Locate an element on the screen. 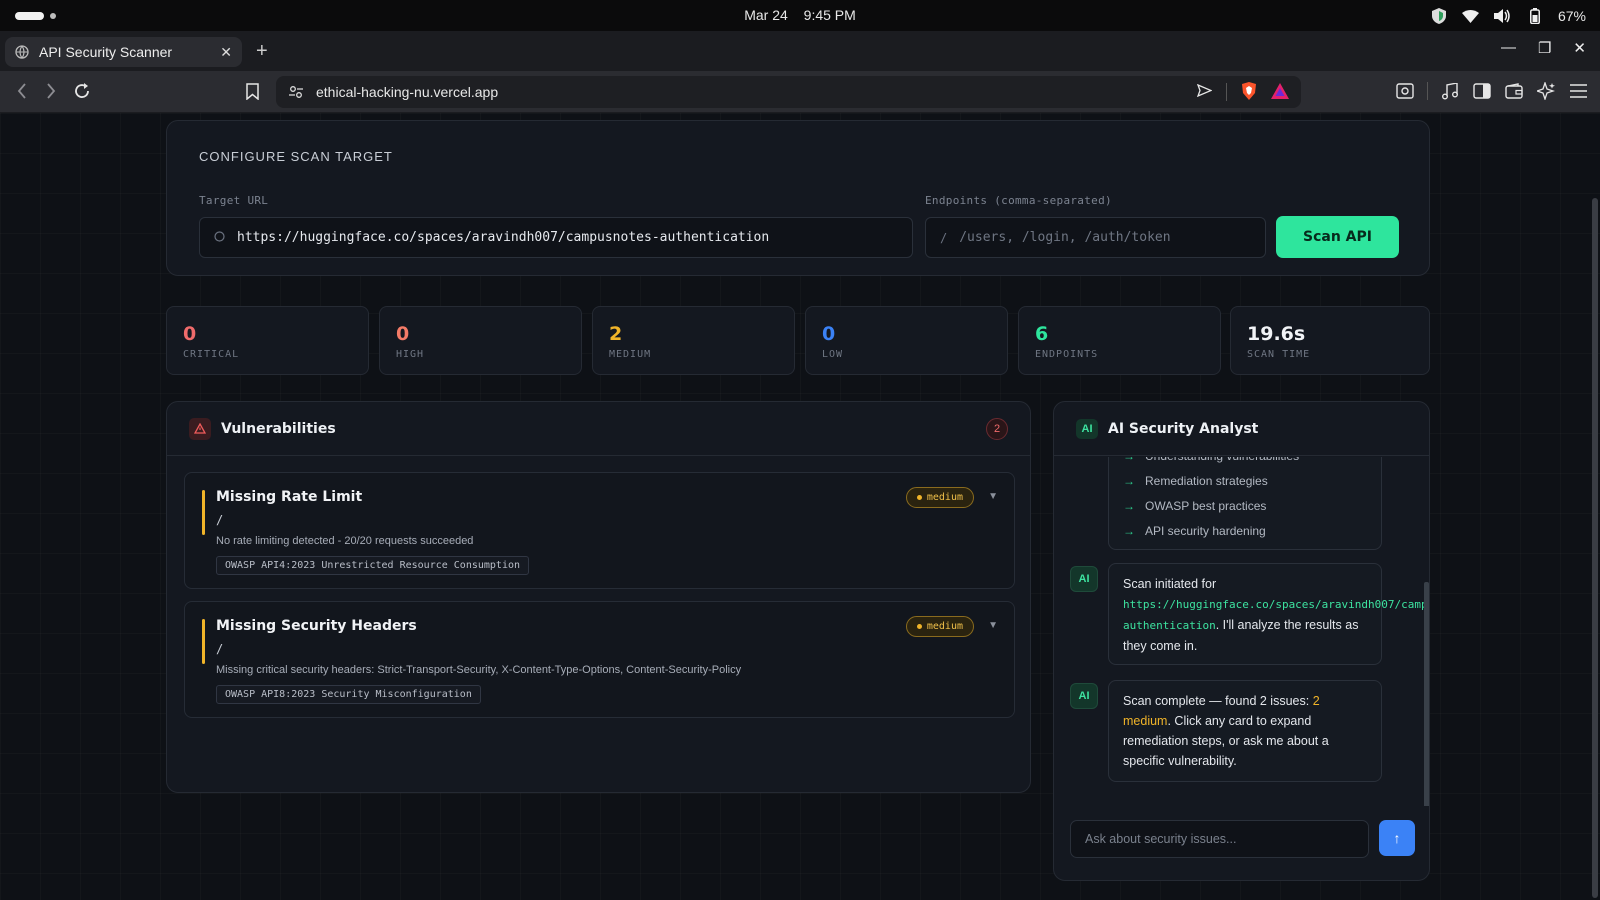 The width and height of the screenshot is (1600, 900). ai-chat-input is located at coordinates (1219, 839).